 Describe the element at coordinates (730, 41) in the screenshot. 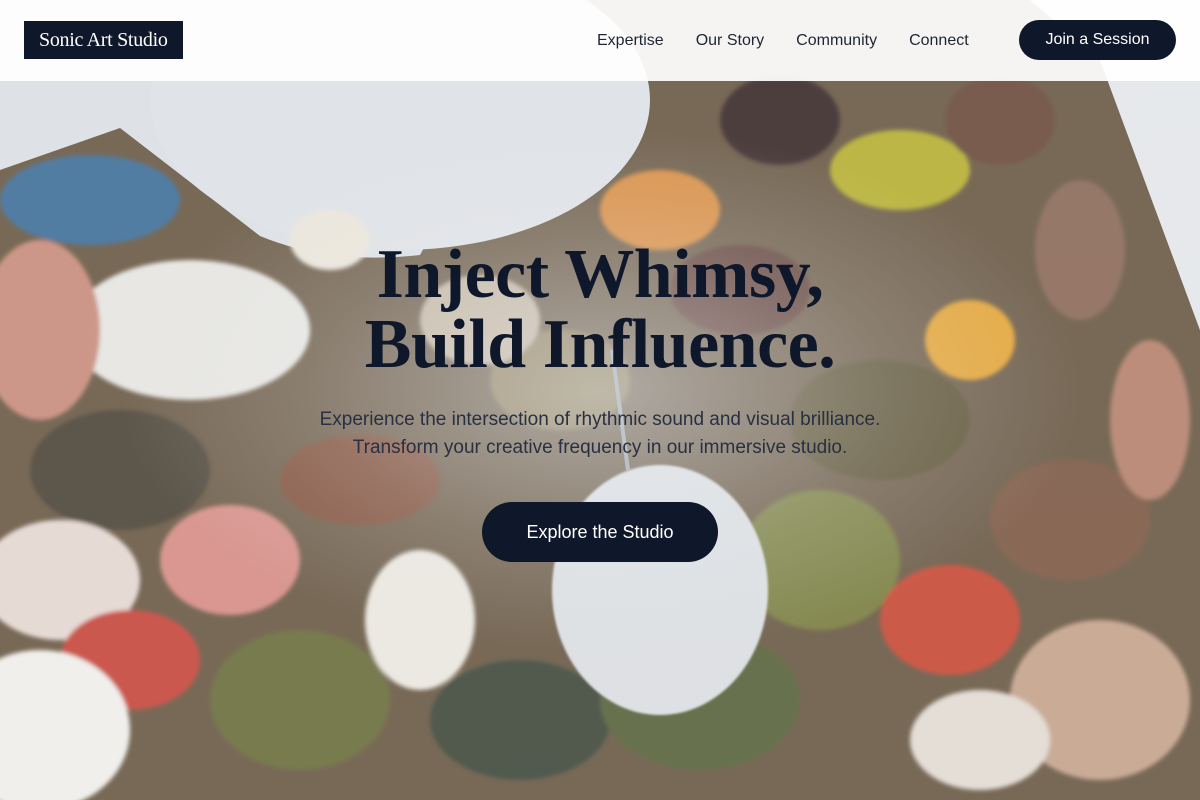

I see `nav-link-our-story: Our Story` at that location.